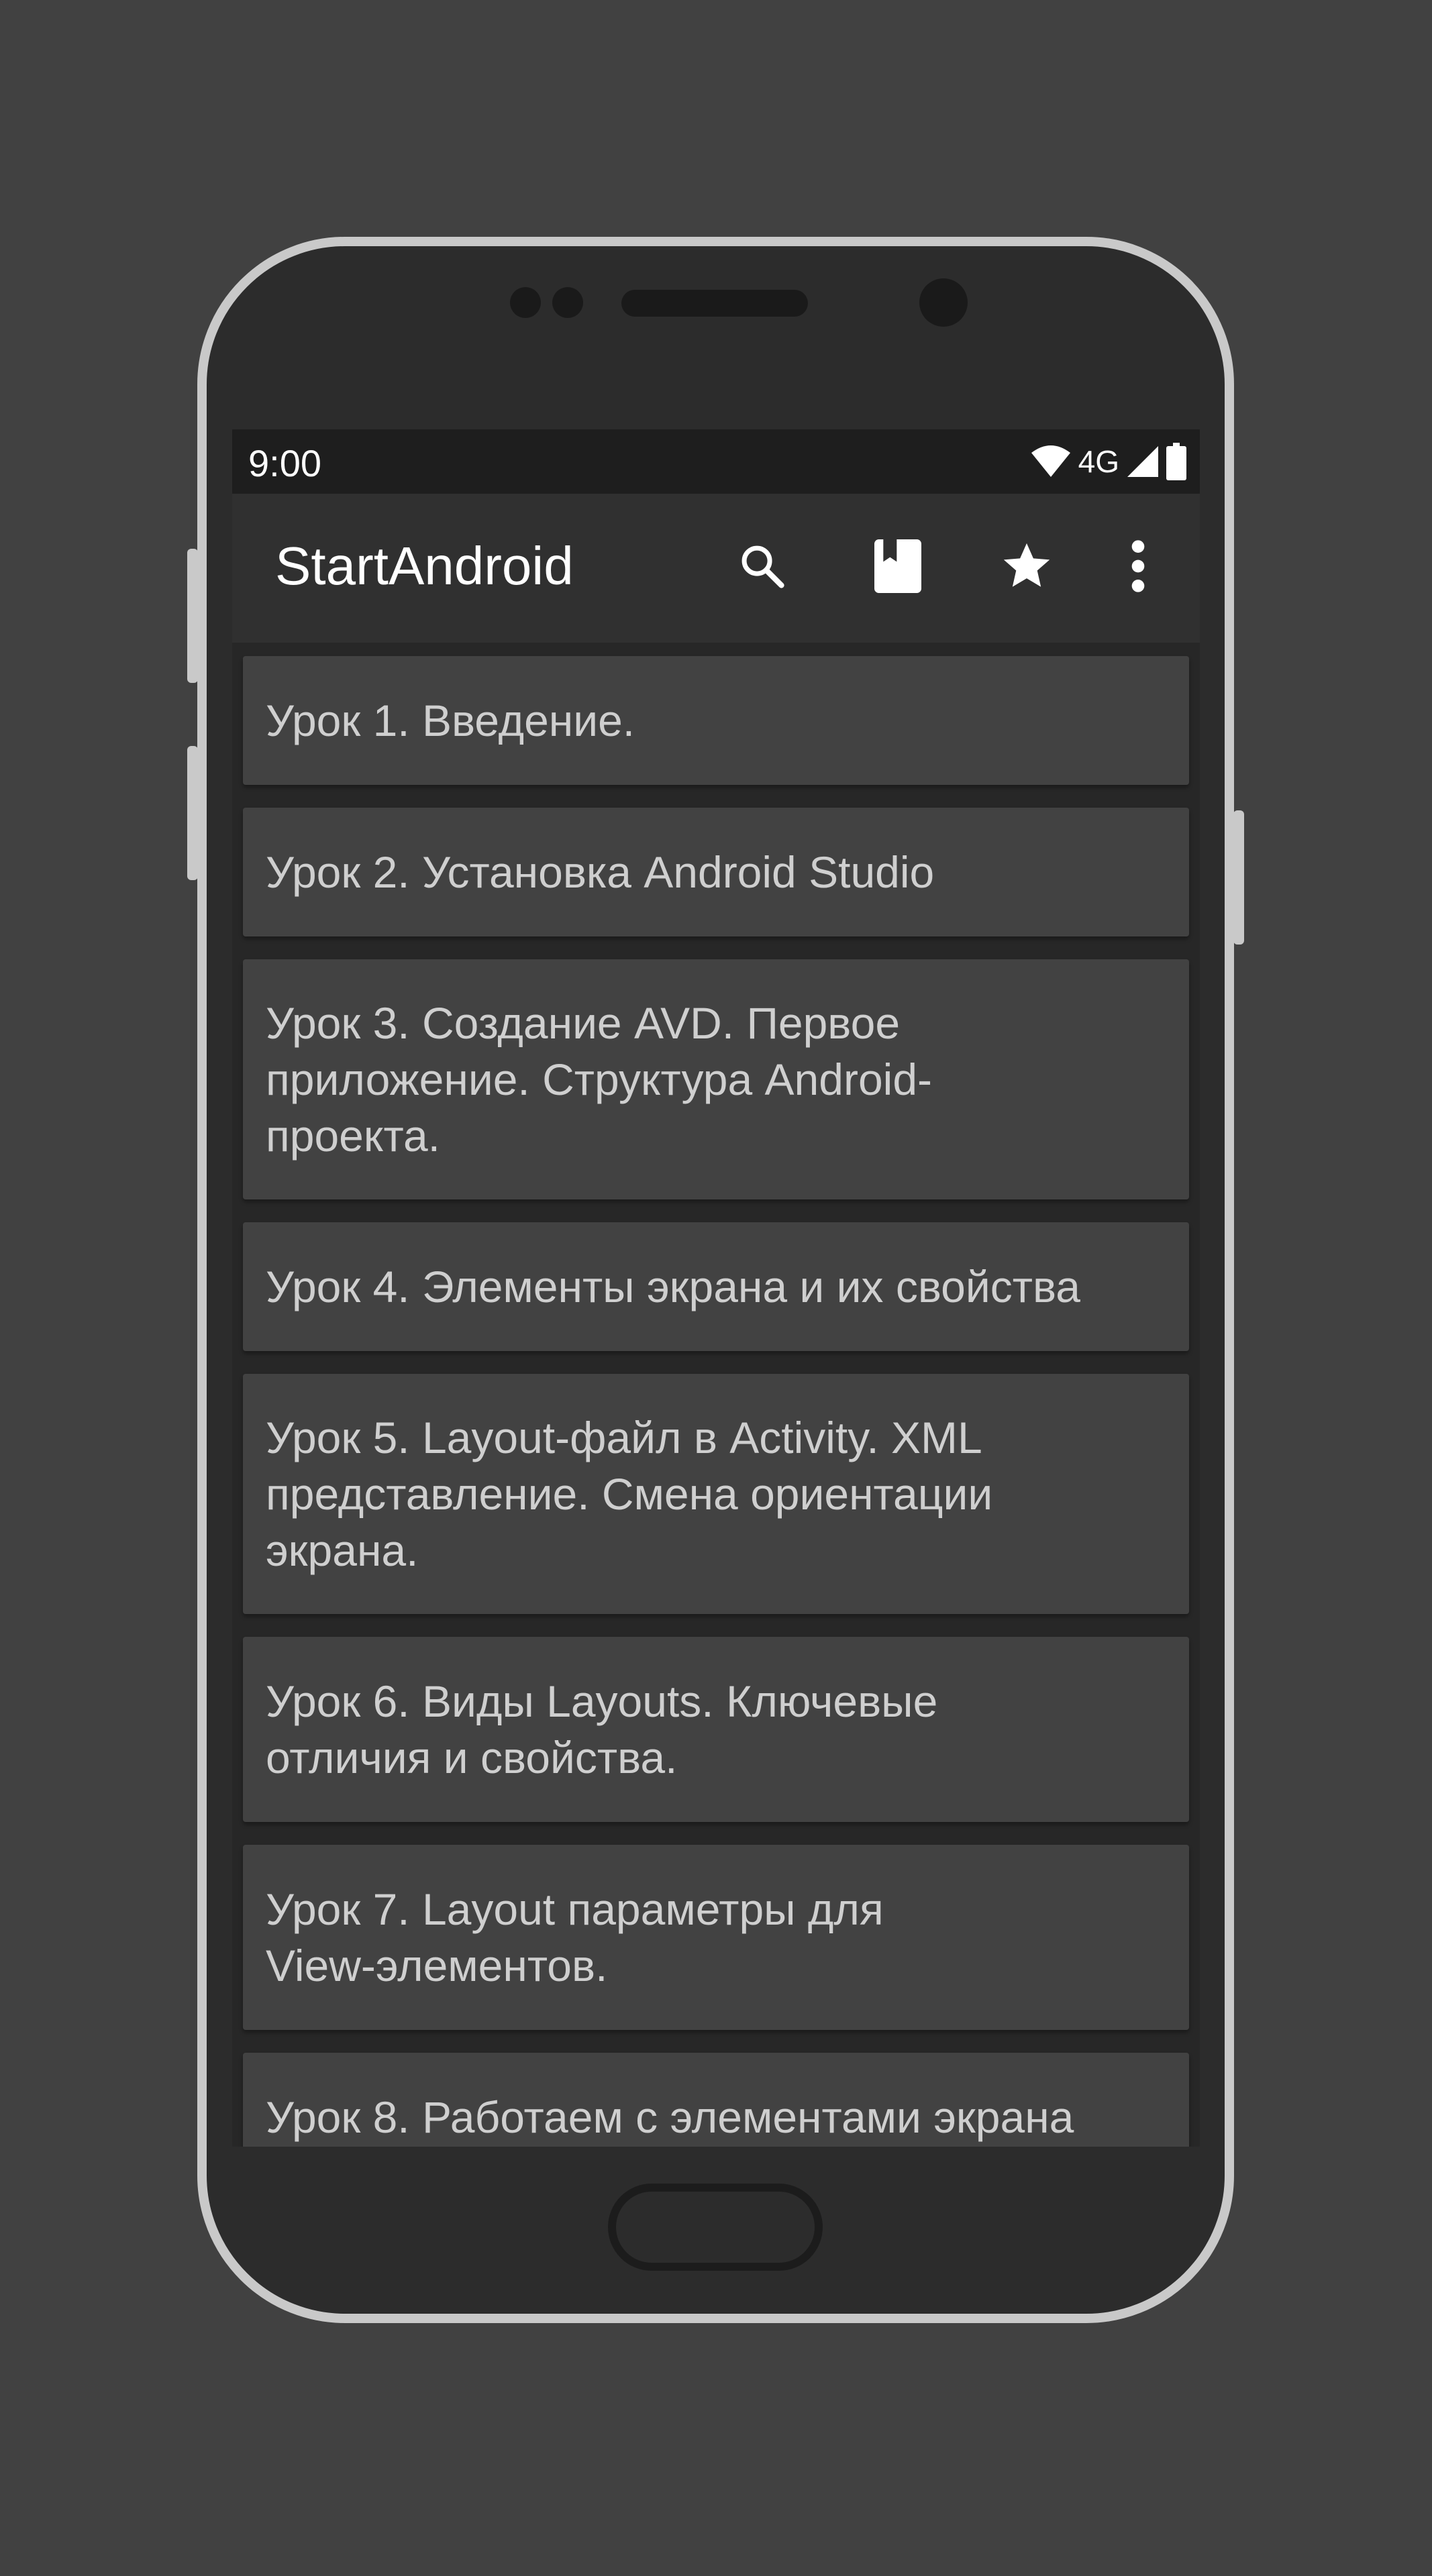 The width and height of the screenshot is (1432, 2576). What do you see at coordinates (715, 2227) in the screenshot?
I see `home-button` at bounding box center [715, 2227].